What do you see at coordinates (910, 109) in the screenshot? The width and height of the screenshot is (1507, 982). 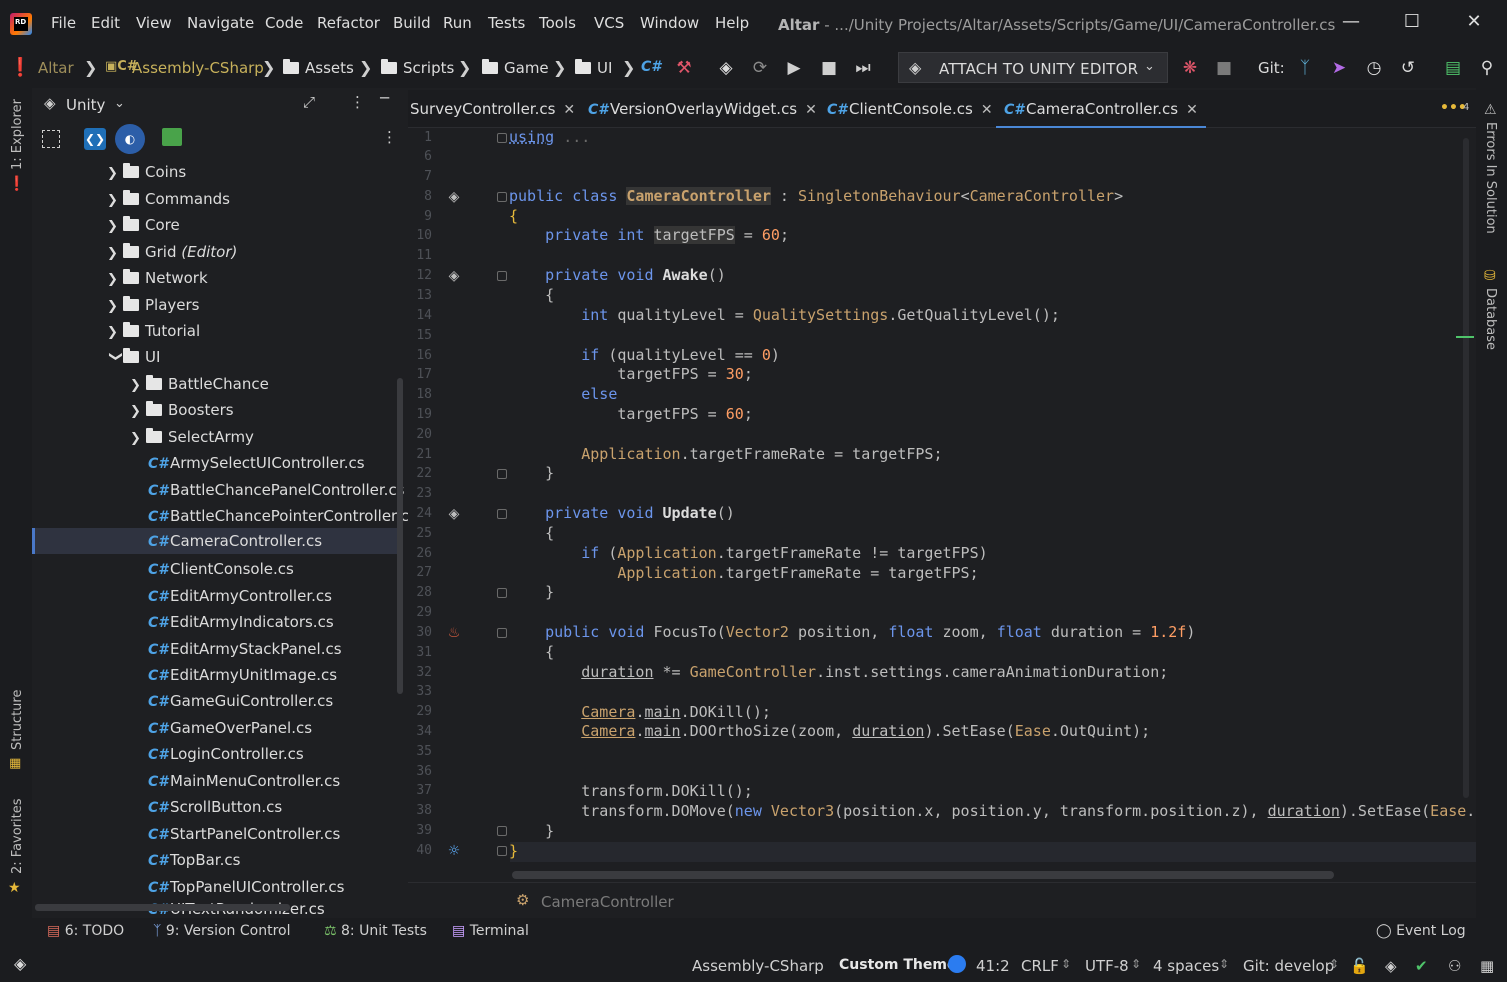 I see `tab-clientconsole: C# ClientConsole.cs ✕` at bounding box center [910, 109].